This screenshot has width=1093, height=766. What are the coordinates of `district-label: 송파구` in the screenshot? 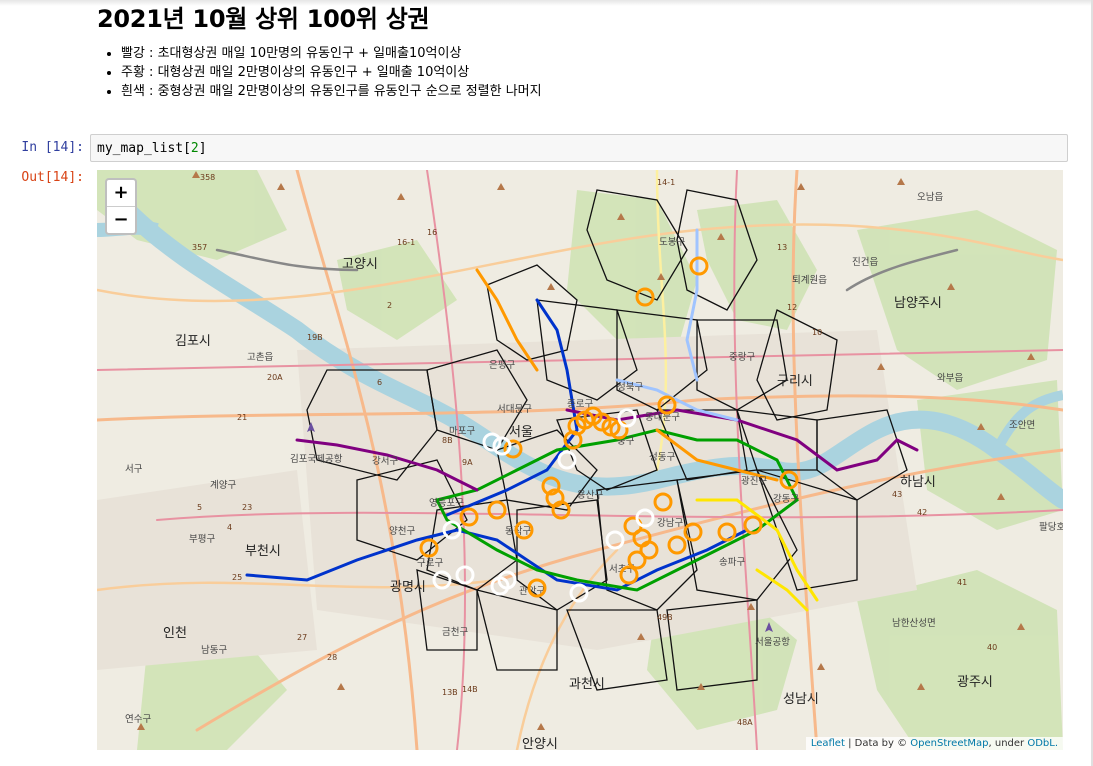 It's located at (732, 562).